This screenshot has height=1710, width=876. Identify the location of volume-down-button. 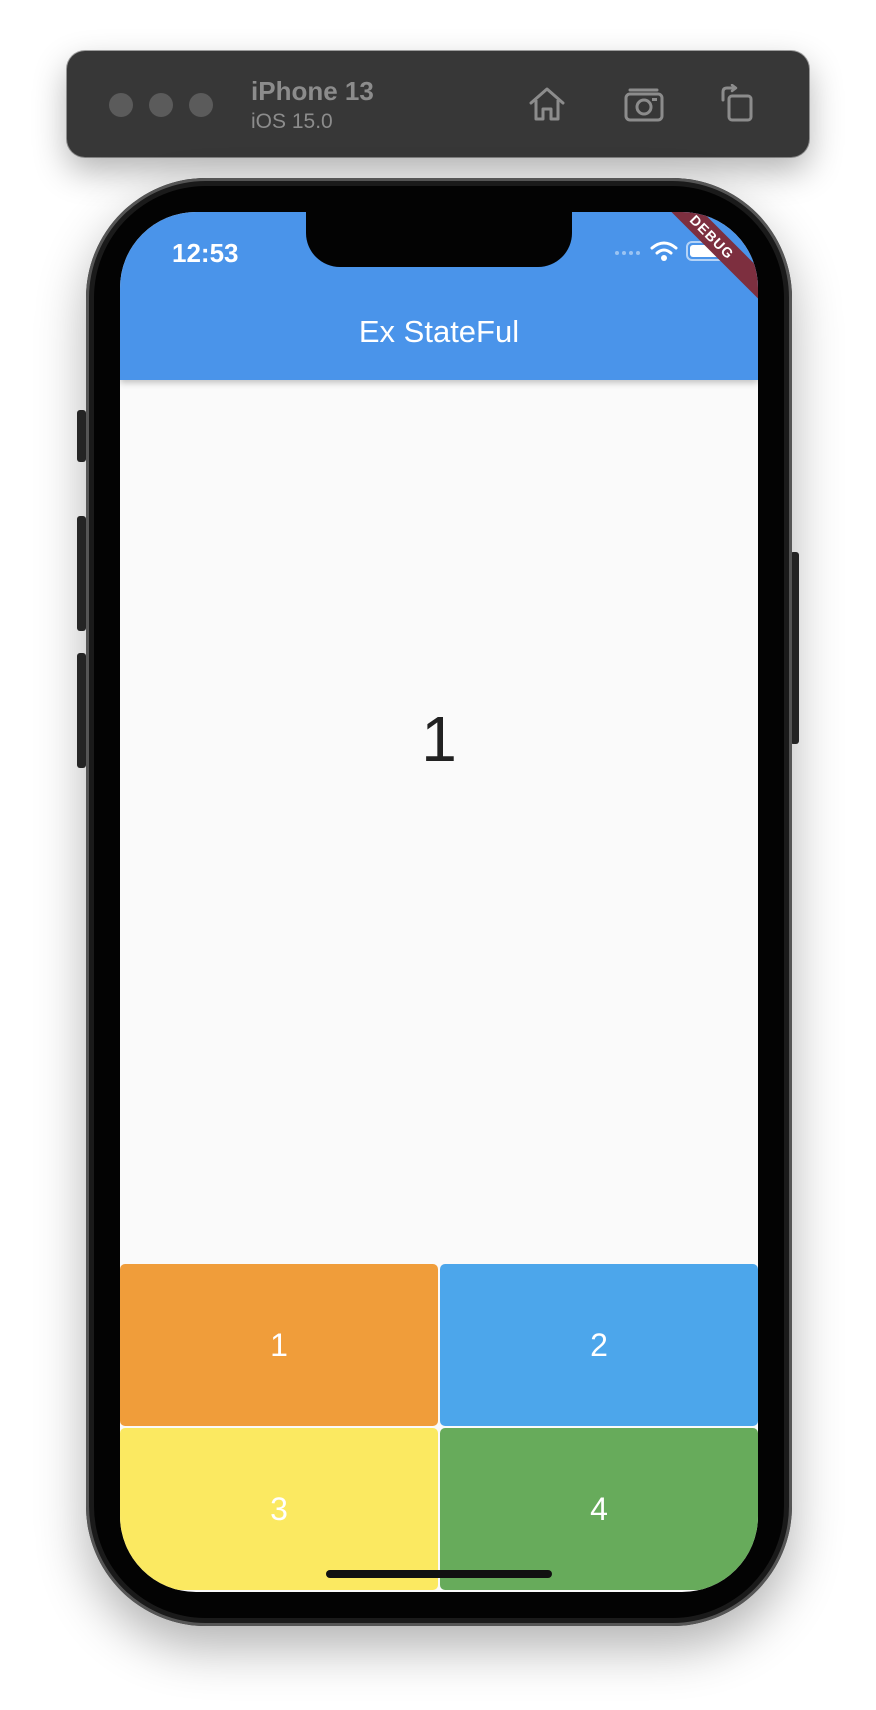
(81, 710).